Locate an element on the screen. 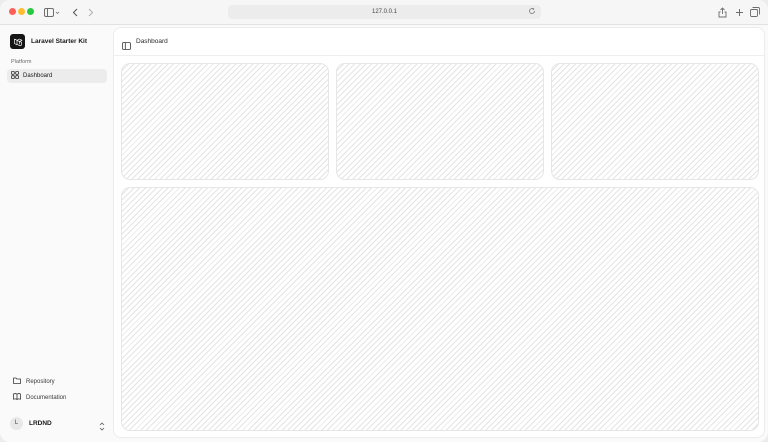  documentation-link: Documentation is located at coordinates (39, 397).